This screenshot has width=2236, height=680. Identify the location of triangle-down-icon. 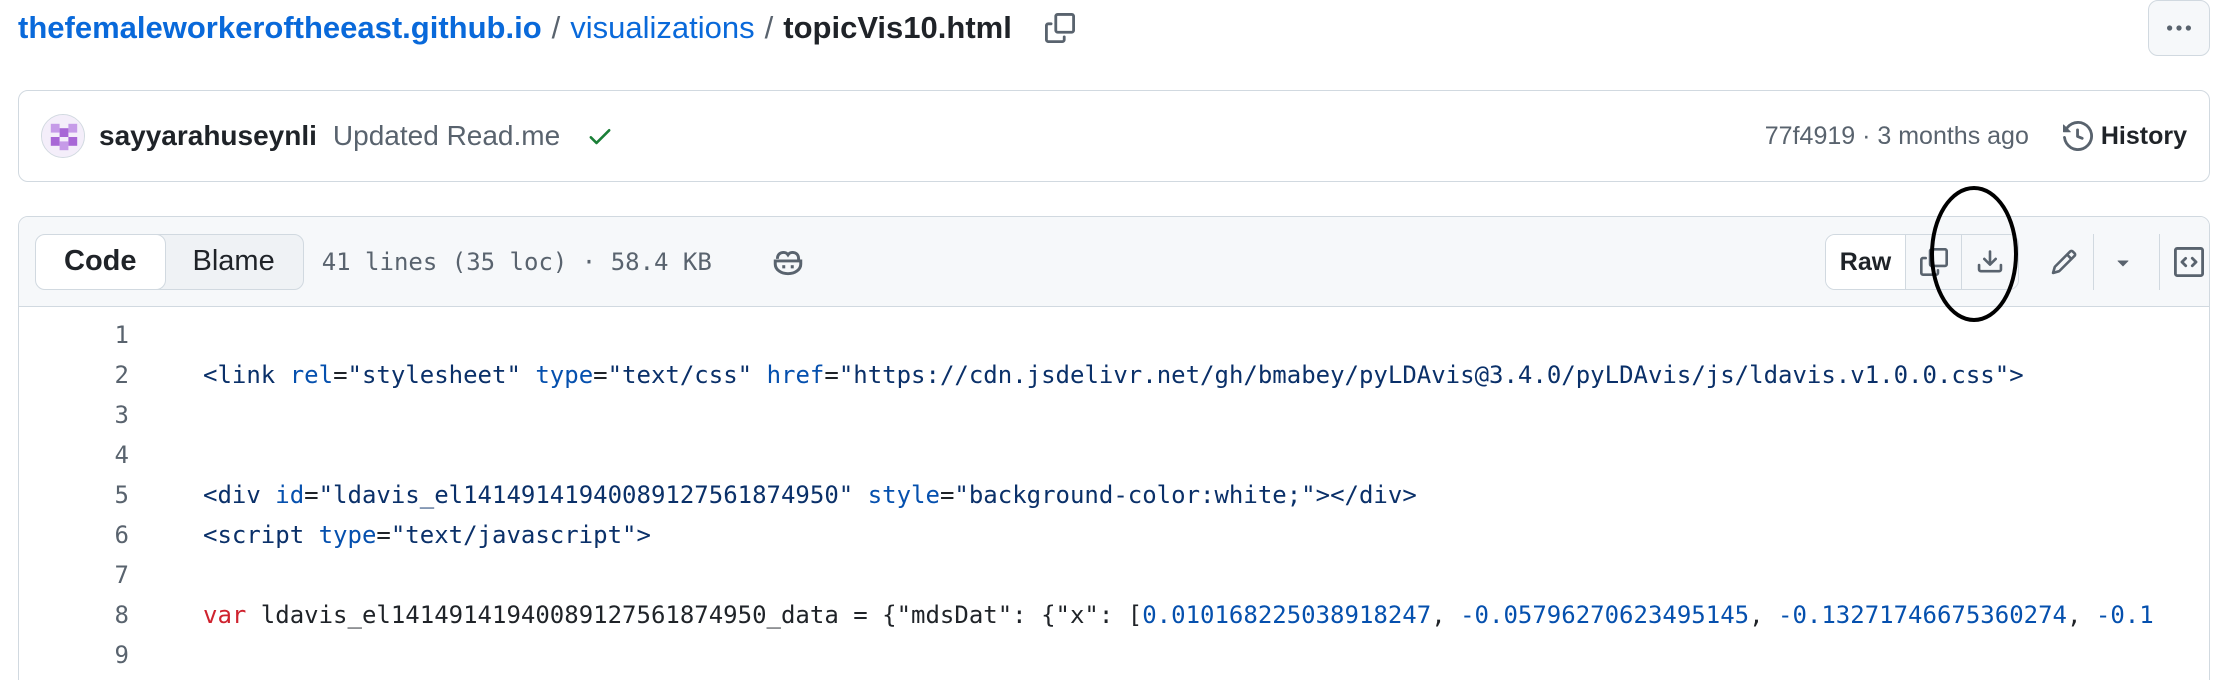
(2122, 263).